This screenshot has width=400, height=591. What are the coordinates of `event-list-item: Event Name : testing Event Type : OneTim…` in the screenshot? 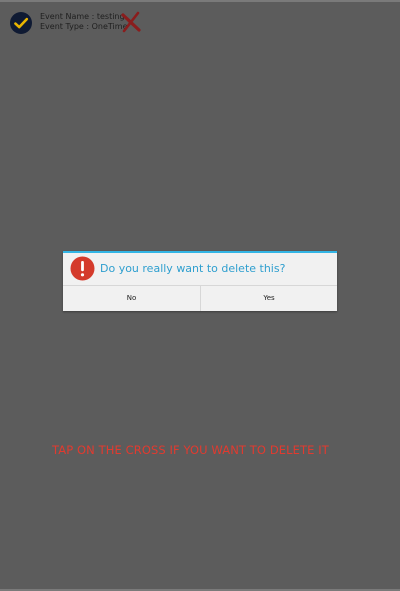 It's located at (80, 23).